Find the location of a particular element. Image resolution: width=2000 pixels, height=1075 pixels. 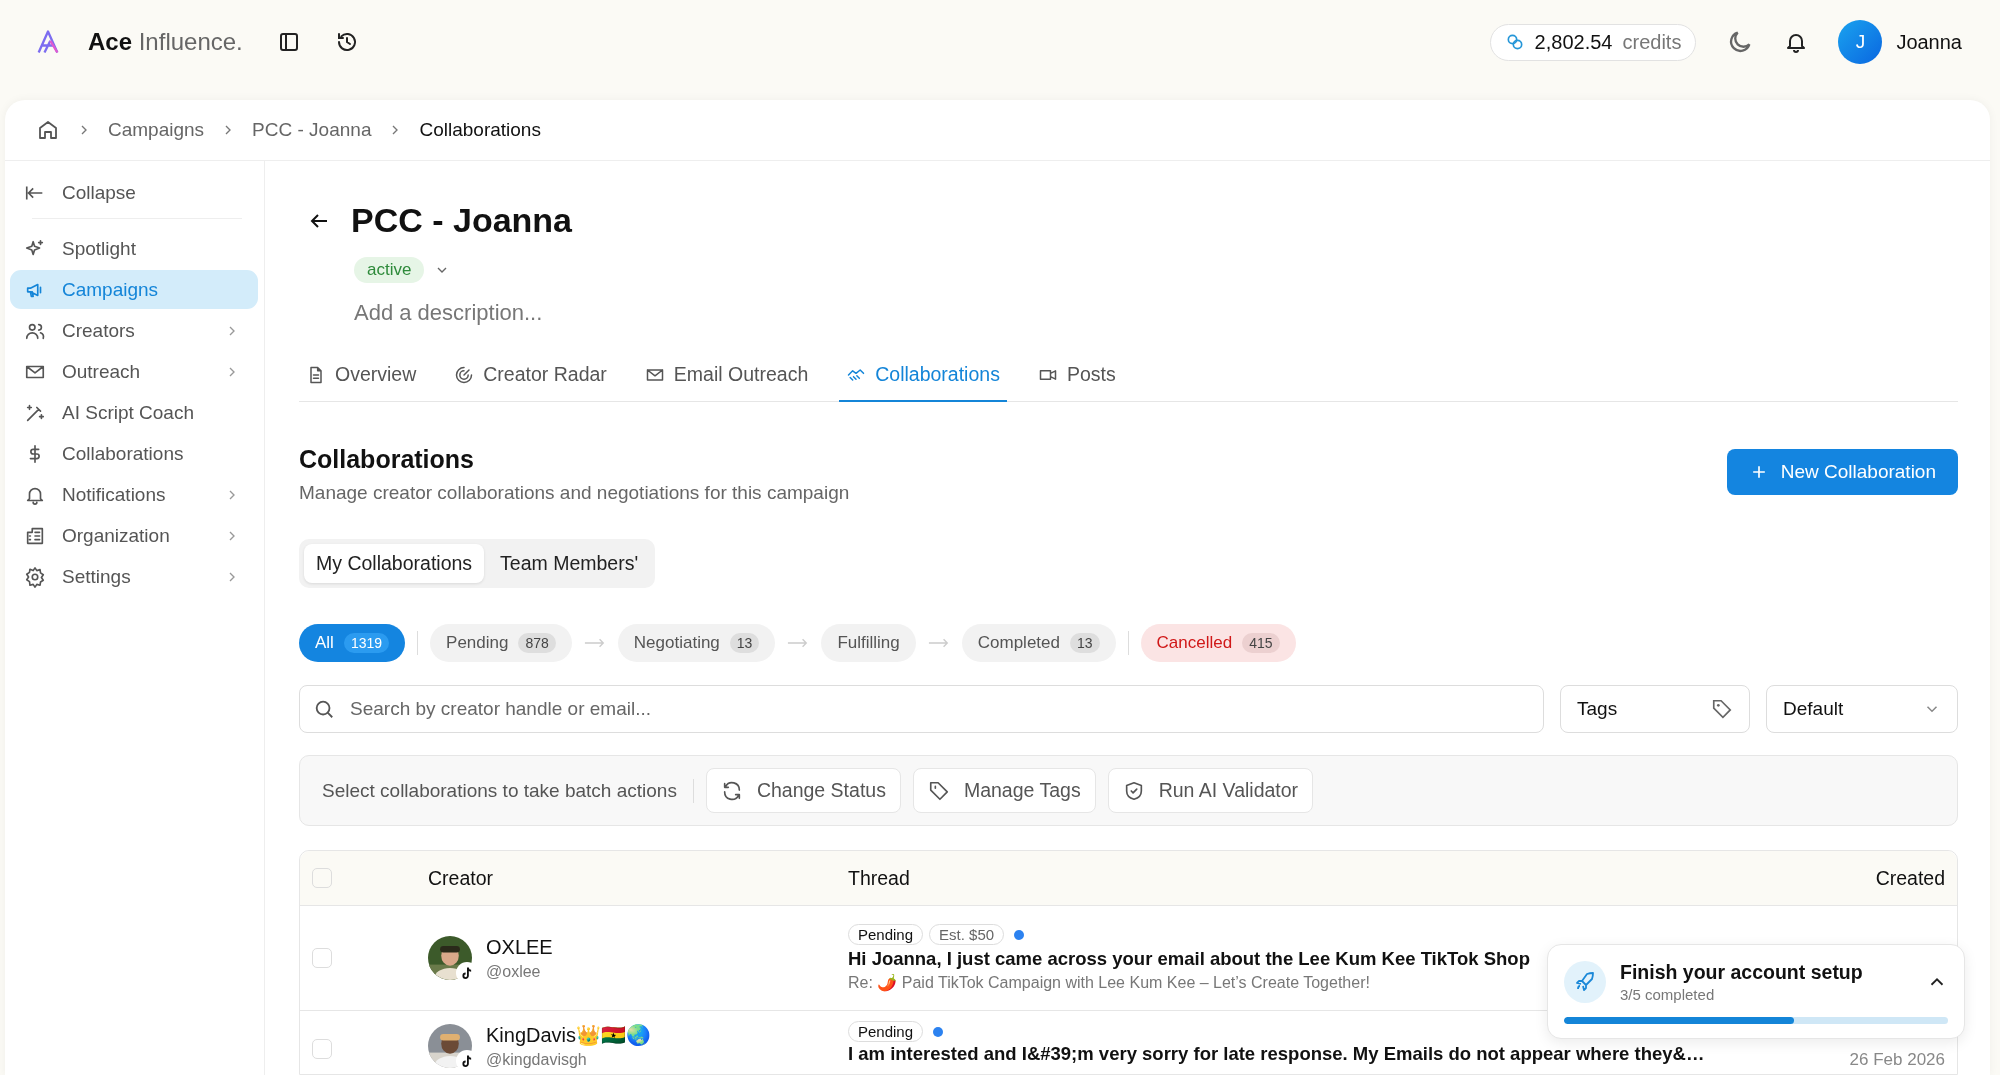

home-icon is located at coordinates (48, 130).